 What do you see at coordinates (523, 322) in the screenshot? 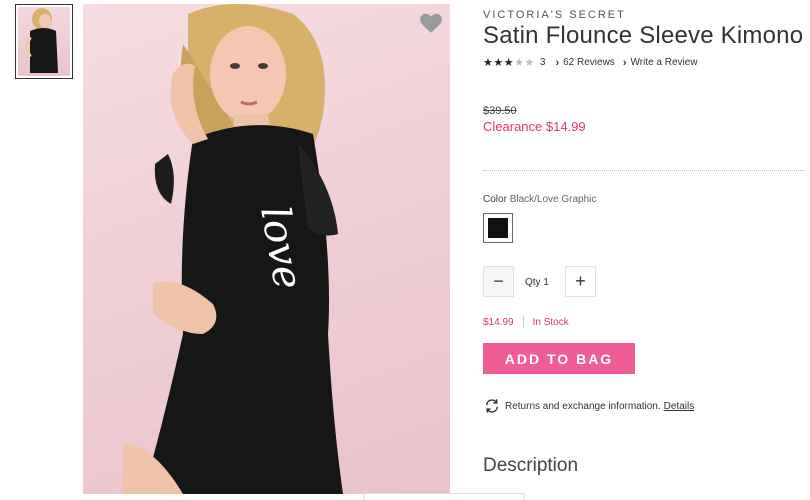
I see `stock-separator` at bounding box center [523, 322].